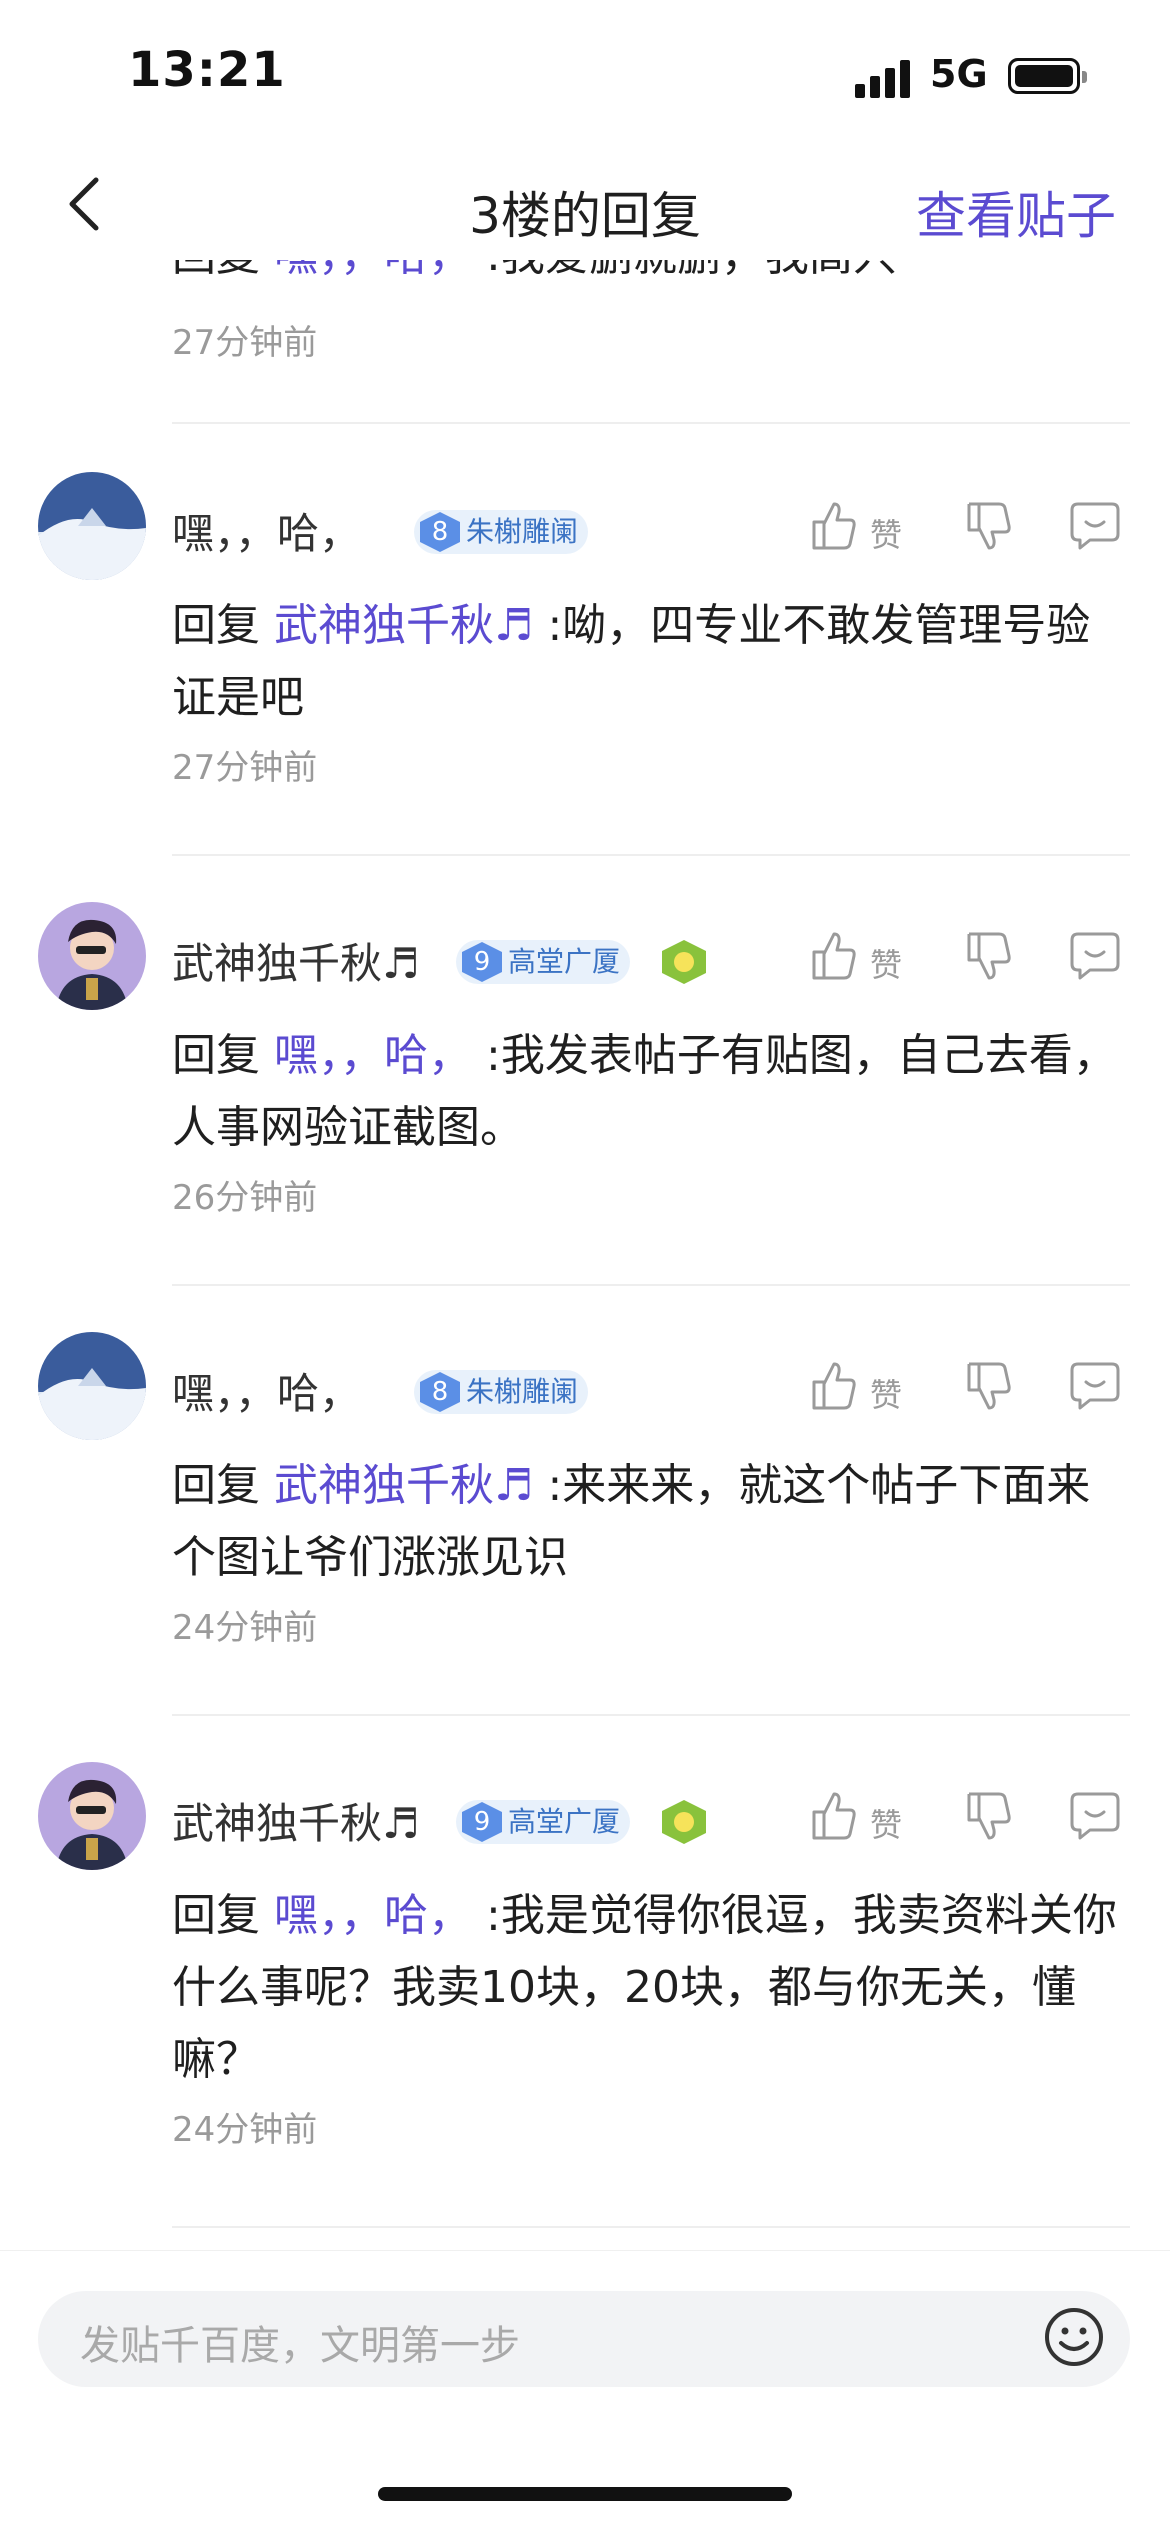 The width and height of the screenshot is (1170, 2533). Describe the element at coordinates (631, 1521) in the screenshot. I see `comment-text: 回复 武神独千秋♬ :来来来，就这个帖子下面来个图让爷们涨涨见识` at that location.